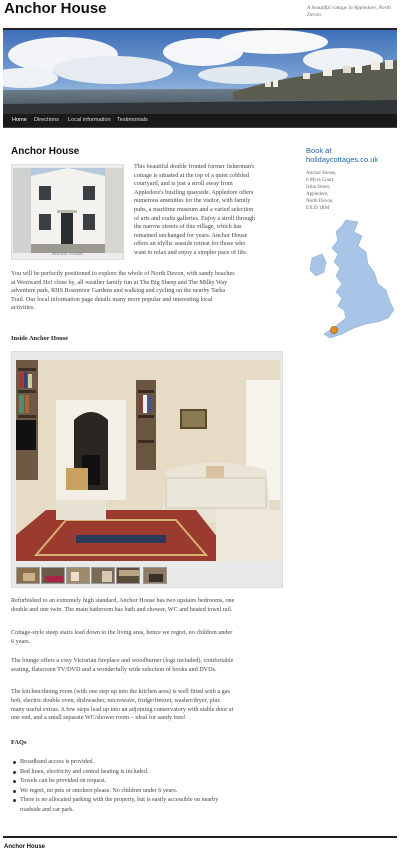  Describe the element at coordinates (19, 120) in the screenshot. I see `nav-home: Home` at that location.